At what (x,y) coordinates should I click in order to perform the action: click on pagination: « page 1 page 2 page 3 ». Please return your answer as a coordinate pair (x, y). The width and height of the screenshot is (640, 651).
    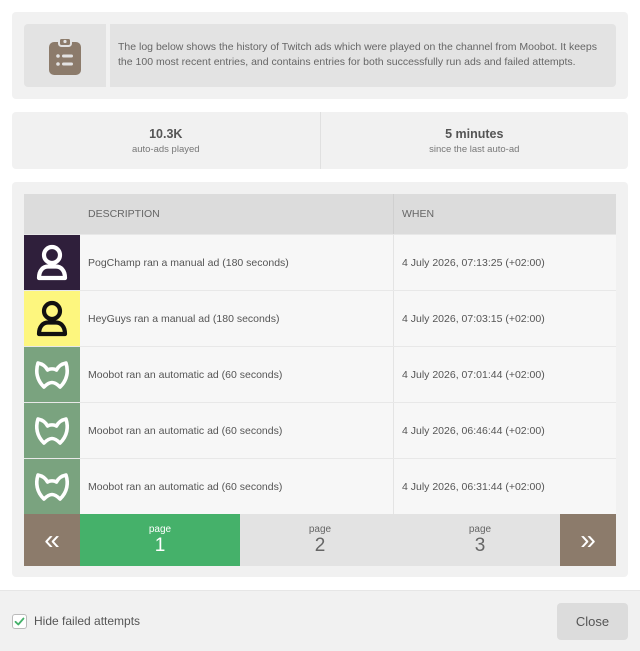
    Looking at the image, I should click on (320, 540).